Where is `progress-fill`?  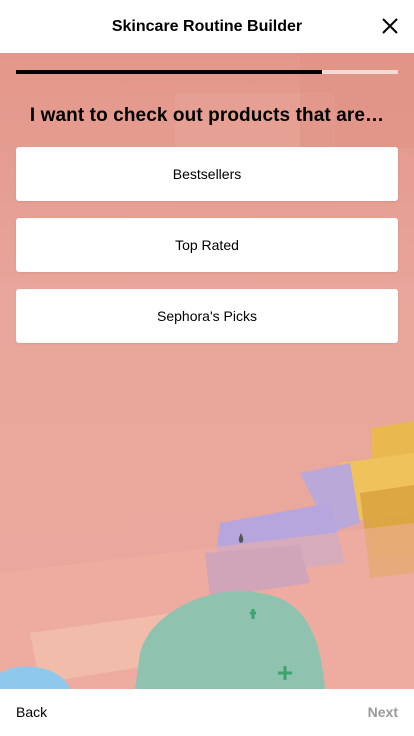 progress-fill is located at coordinates (169, 72).